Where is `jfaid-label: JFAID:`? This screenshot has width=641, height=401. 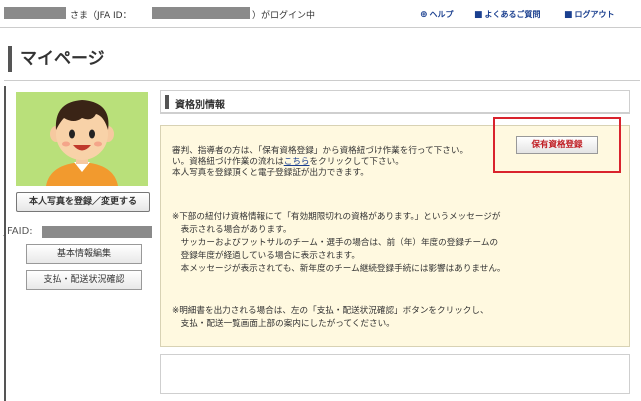
jfaid-label: JFAID: is located at coordinates (18, 231).